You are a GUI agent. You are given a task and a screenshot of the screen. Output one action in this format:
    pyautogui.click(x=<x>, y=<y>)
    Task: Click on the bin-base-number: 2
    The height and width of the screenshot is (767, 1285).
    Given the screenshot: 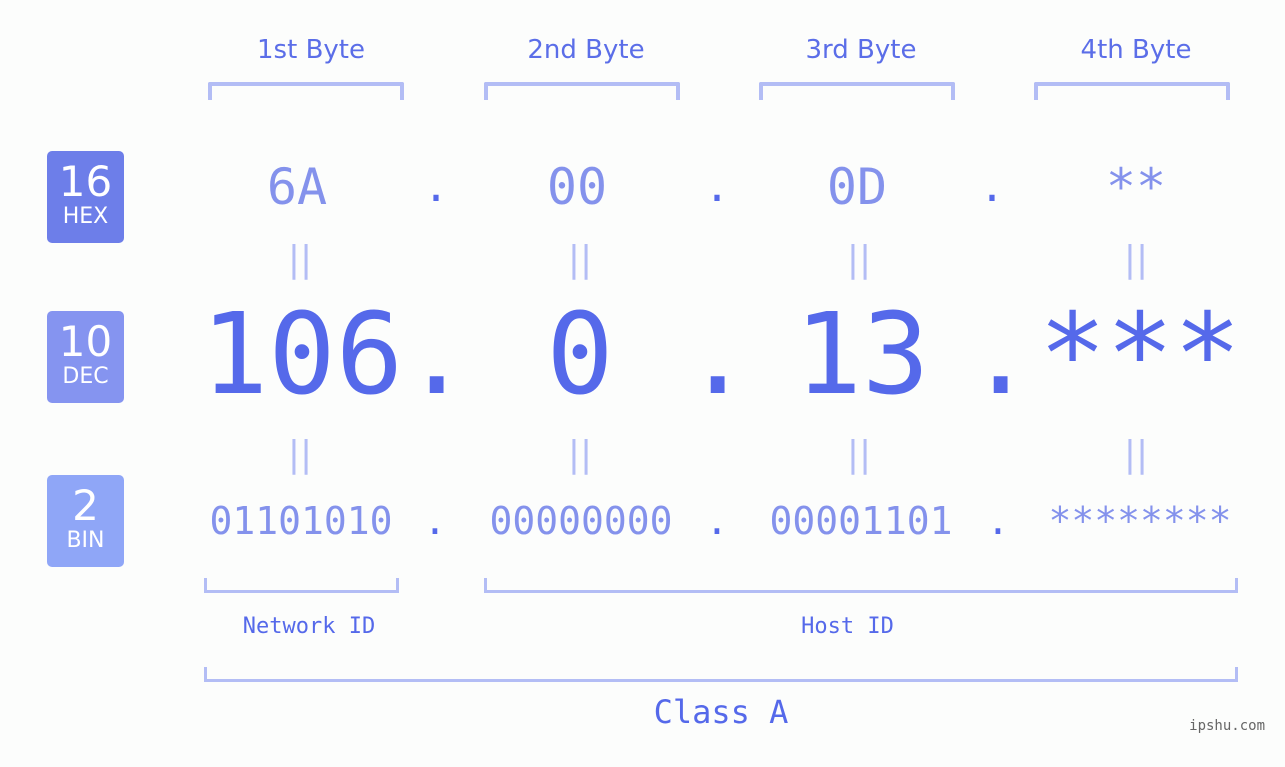 What is the action you would take?
    pyautogui.click(x=85, y=505)
    